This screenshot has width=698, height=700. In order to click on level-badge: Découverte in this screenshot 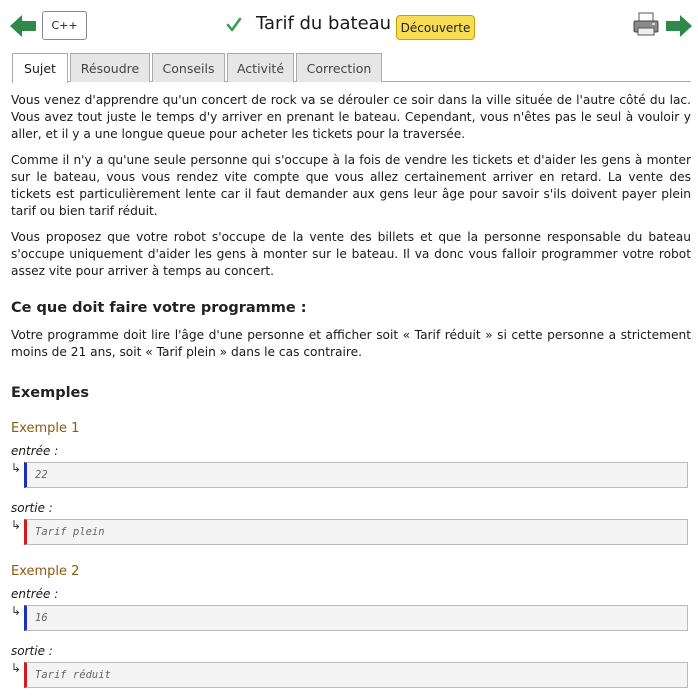, I will do `click(435, 27)`.